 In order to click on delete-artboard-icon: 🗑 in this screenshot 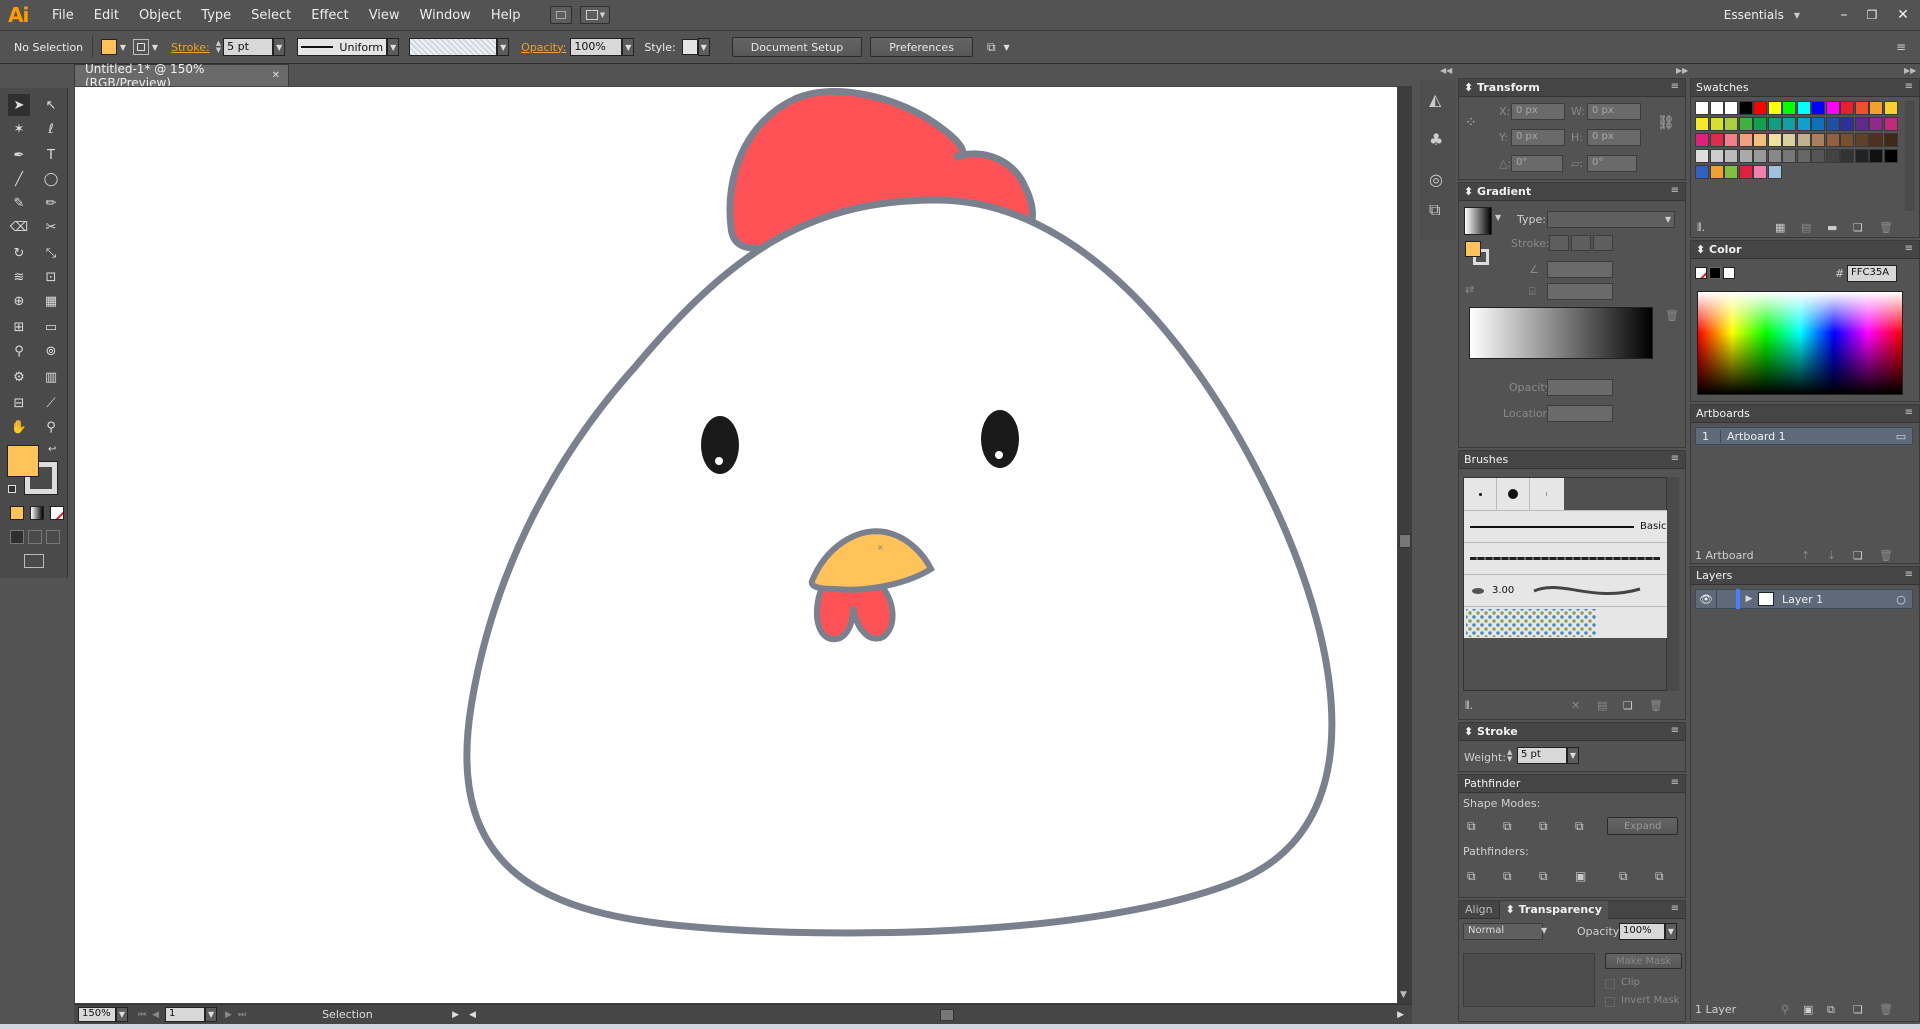, I will do `click(1886, 555)`.